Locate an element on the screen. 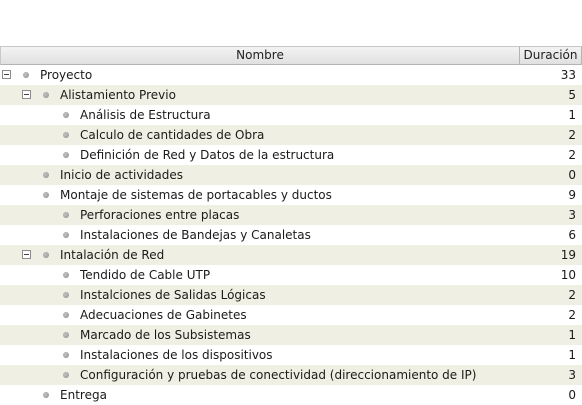  task-duration: 9 is located at coordinates (572, 195).